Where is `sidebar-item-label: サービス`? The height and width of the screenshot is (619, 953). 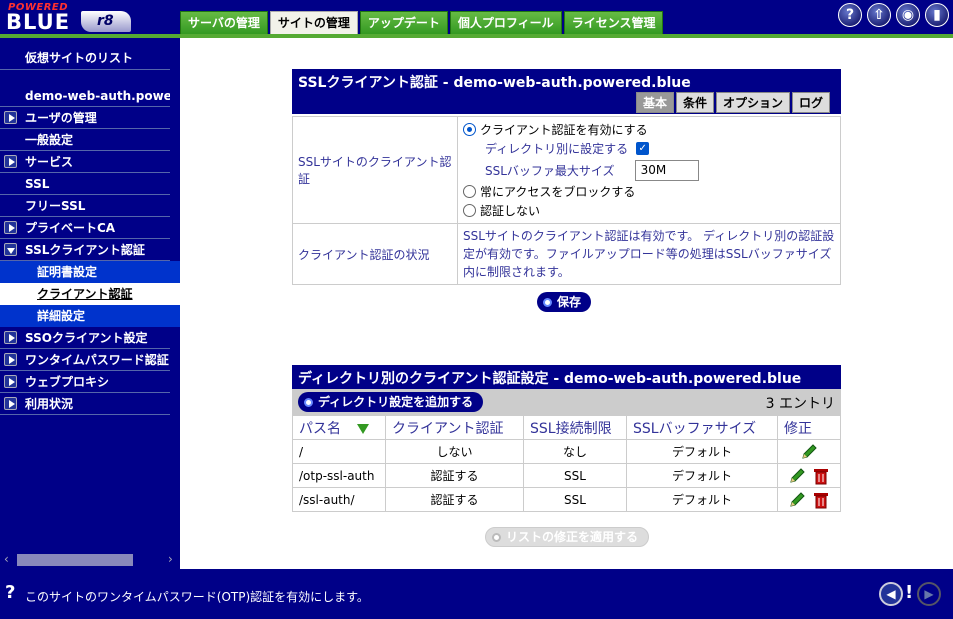
sidebar-item-label: サービス is located at coordinates (49, 162).